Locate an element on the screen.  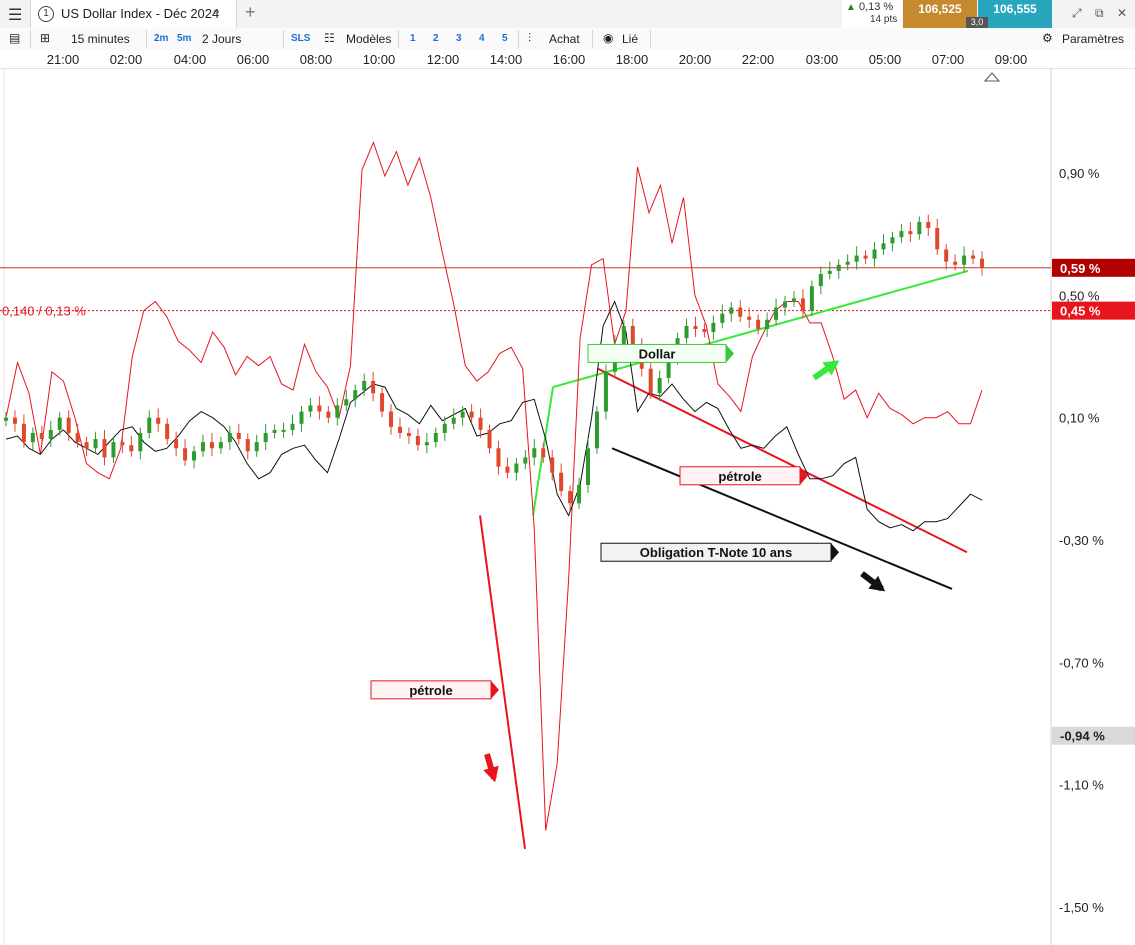
popout-icon: ⧉ is located at coordinates (1099, 13).